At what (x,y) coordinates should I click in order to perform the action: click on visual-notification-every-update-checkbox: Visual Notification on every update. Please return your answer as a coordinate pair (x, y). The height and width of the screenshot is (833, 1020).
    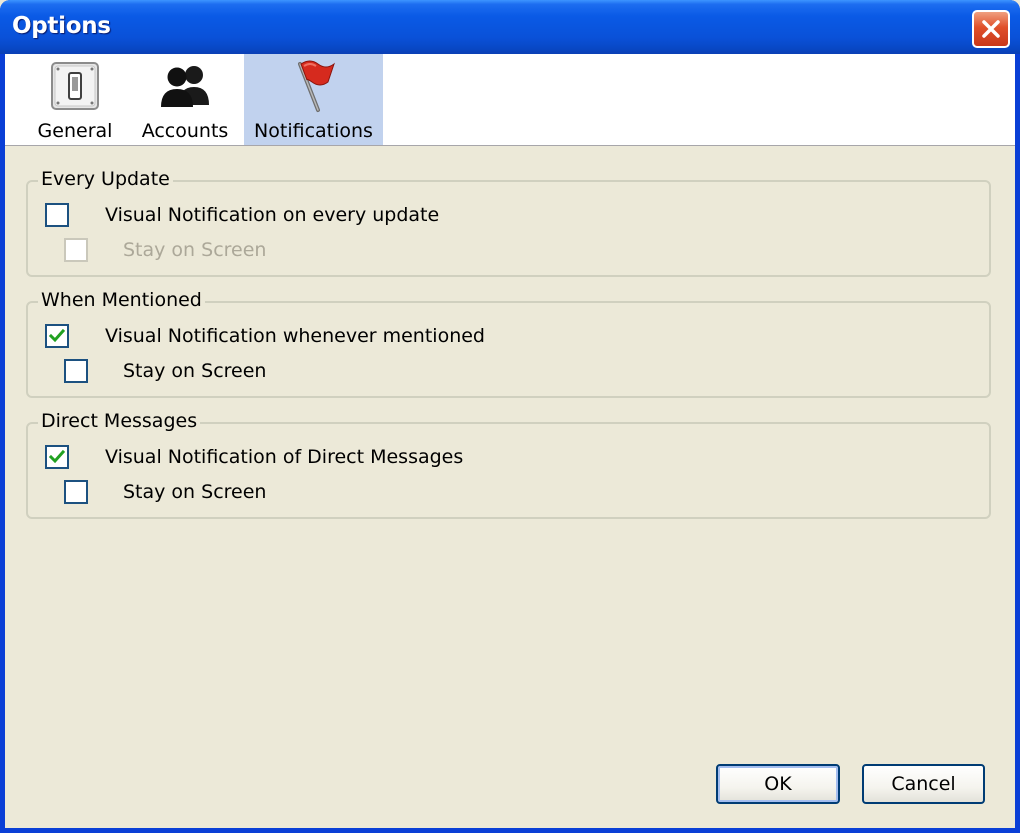
    Looking at the image, I should click on (242, 215).